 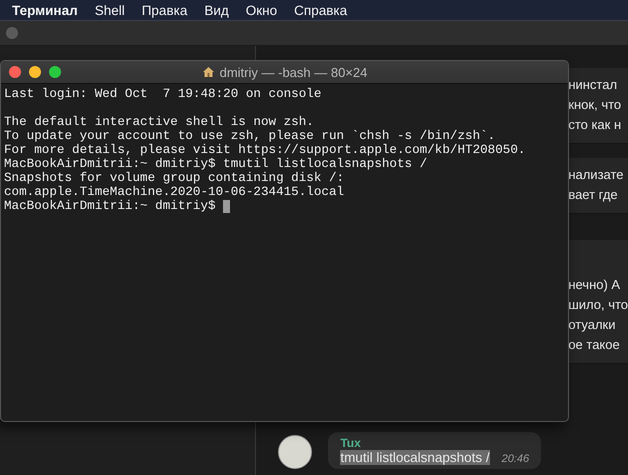 I want to click on window-title: dmitriy — -bash — 80×24, so click(x=294, y=72).